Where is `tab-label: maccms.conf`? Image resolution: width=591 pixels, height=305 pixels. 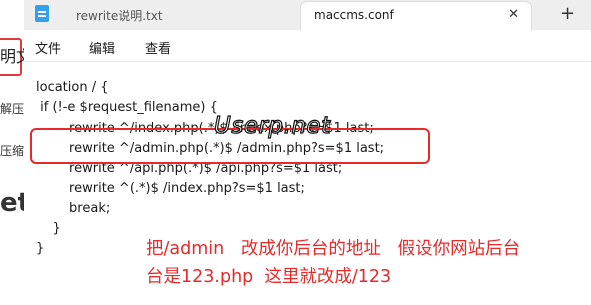 tab-label: maccms.conf is located at coordinates (354, 15).